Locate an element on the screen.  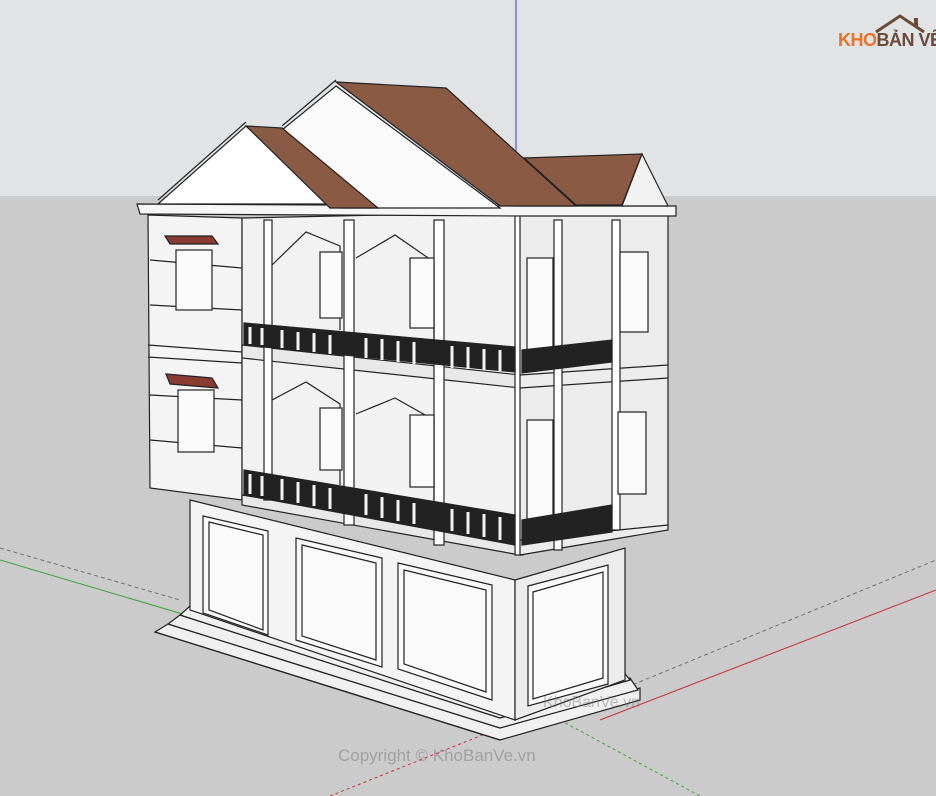
logo-part1: KHO is located at coordinates (857, 40).